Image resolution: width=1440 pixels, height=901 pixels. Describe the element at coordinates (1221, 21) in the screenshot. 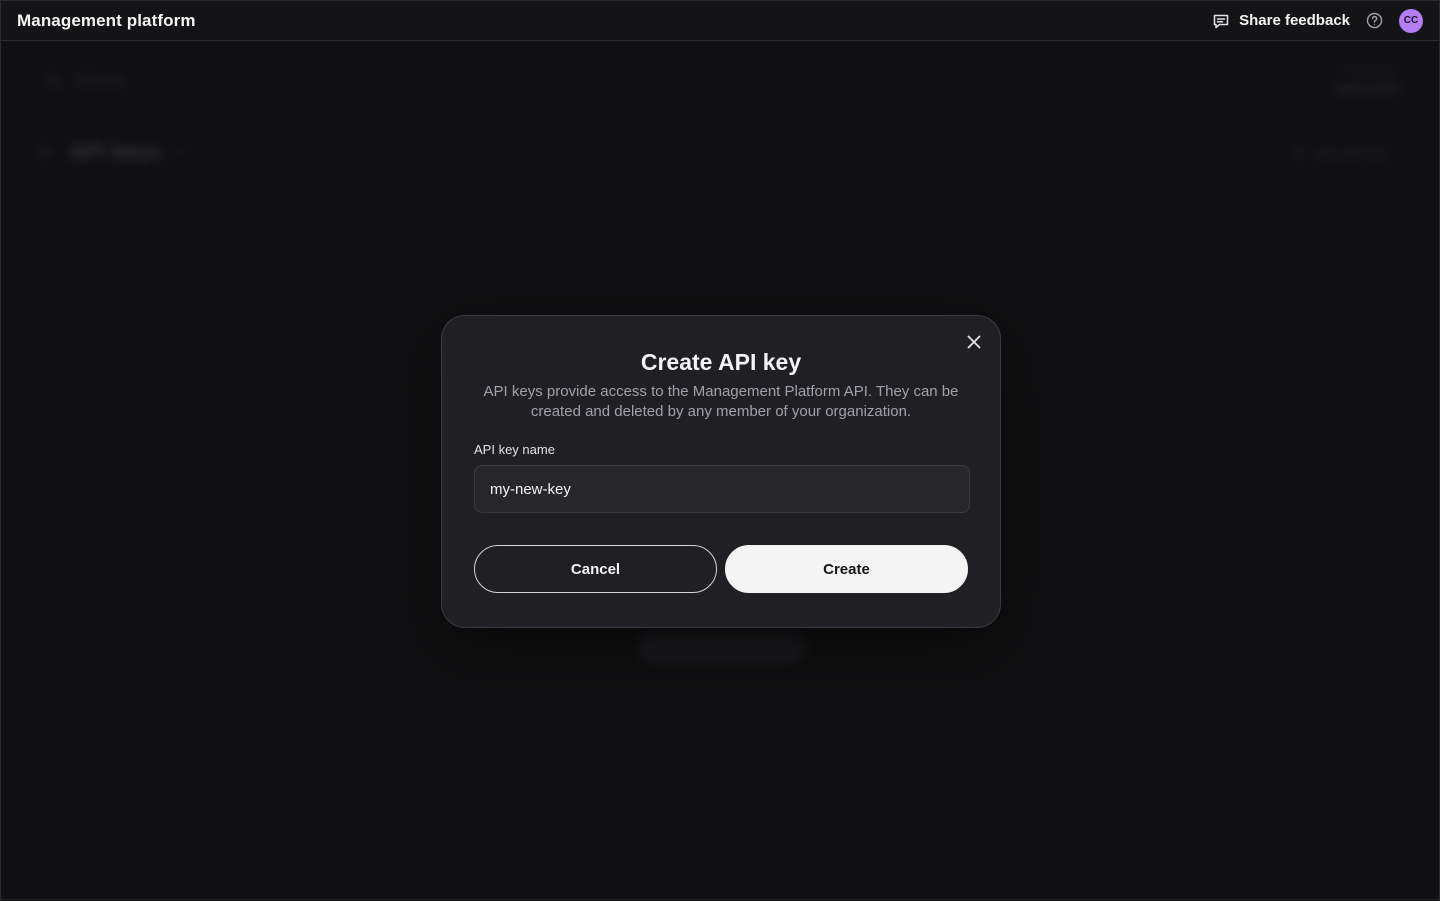

I see `message-square-icon` at that location.